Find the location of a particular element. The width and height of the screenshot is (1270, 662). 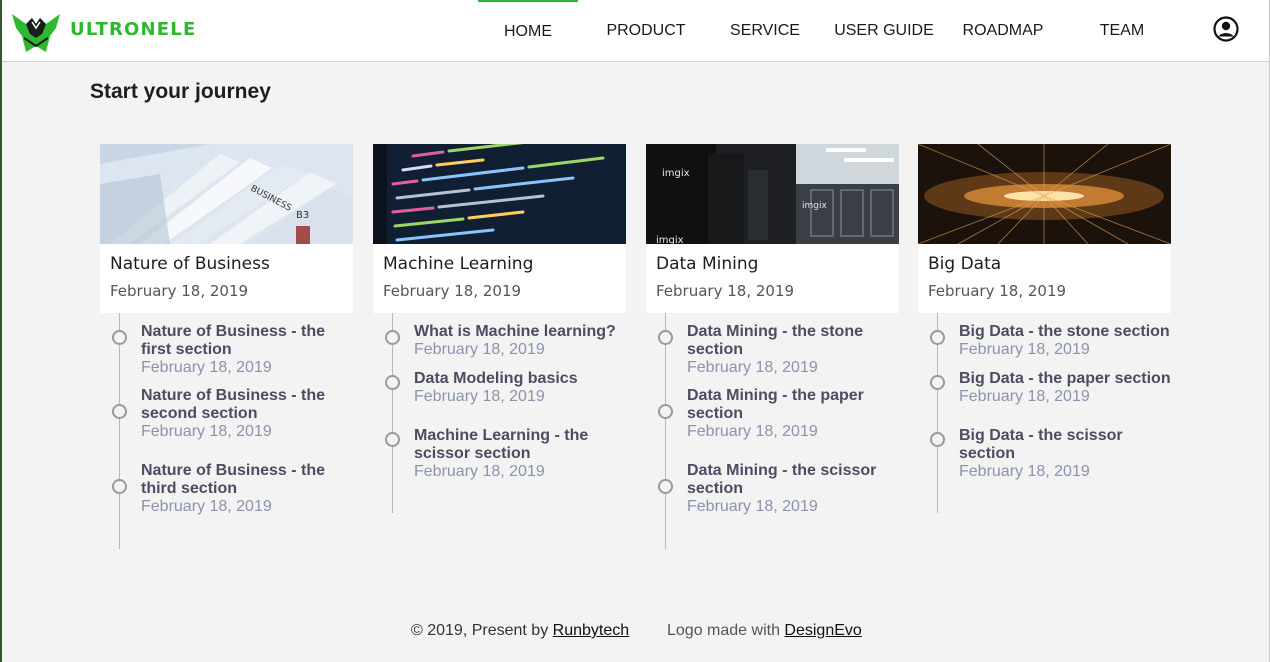

account-circle-icon is located at coordinates (1226, 29).